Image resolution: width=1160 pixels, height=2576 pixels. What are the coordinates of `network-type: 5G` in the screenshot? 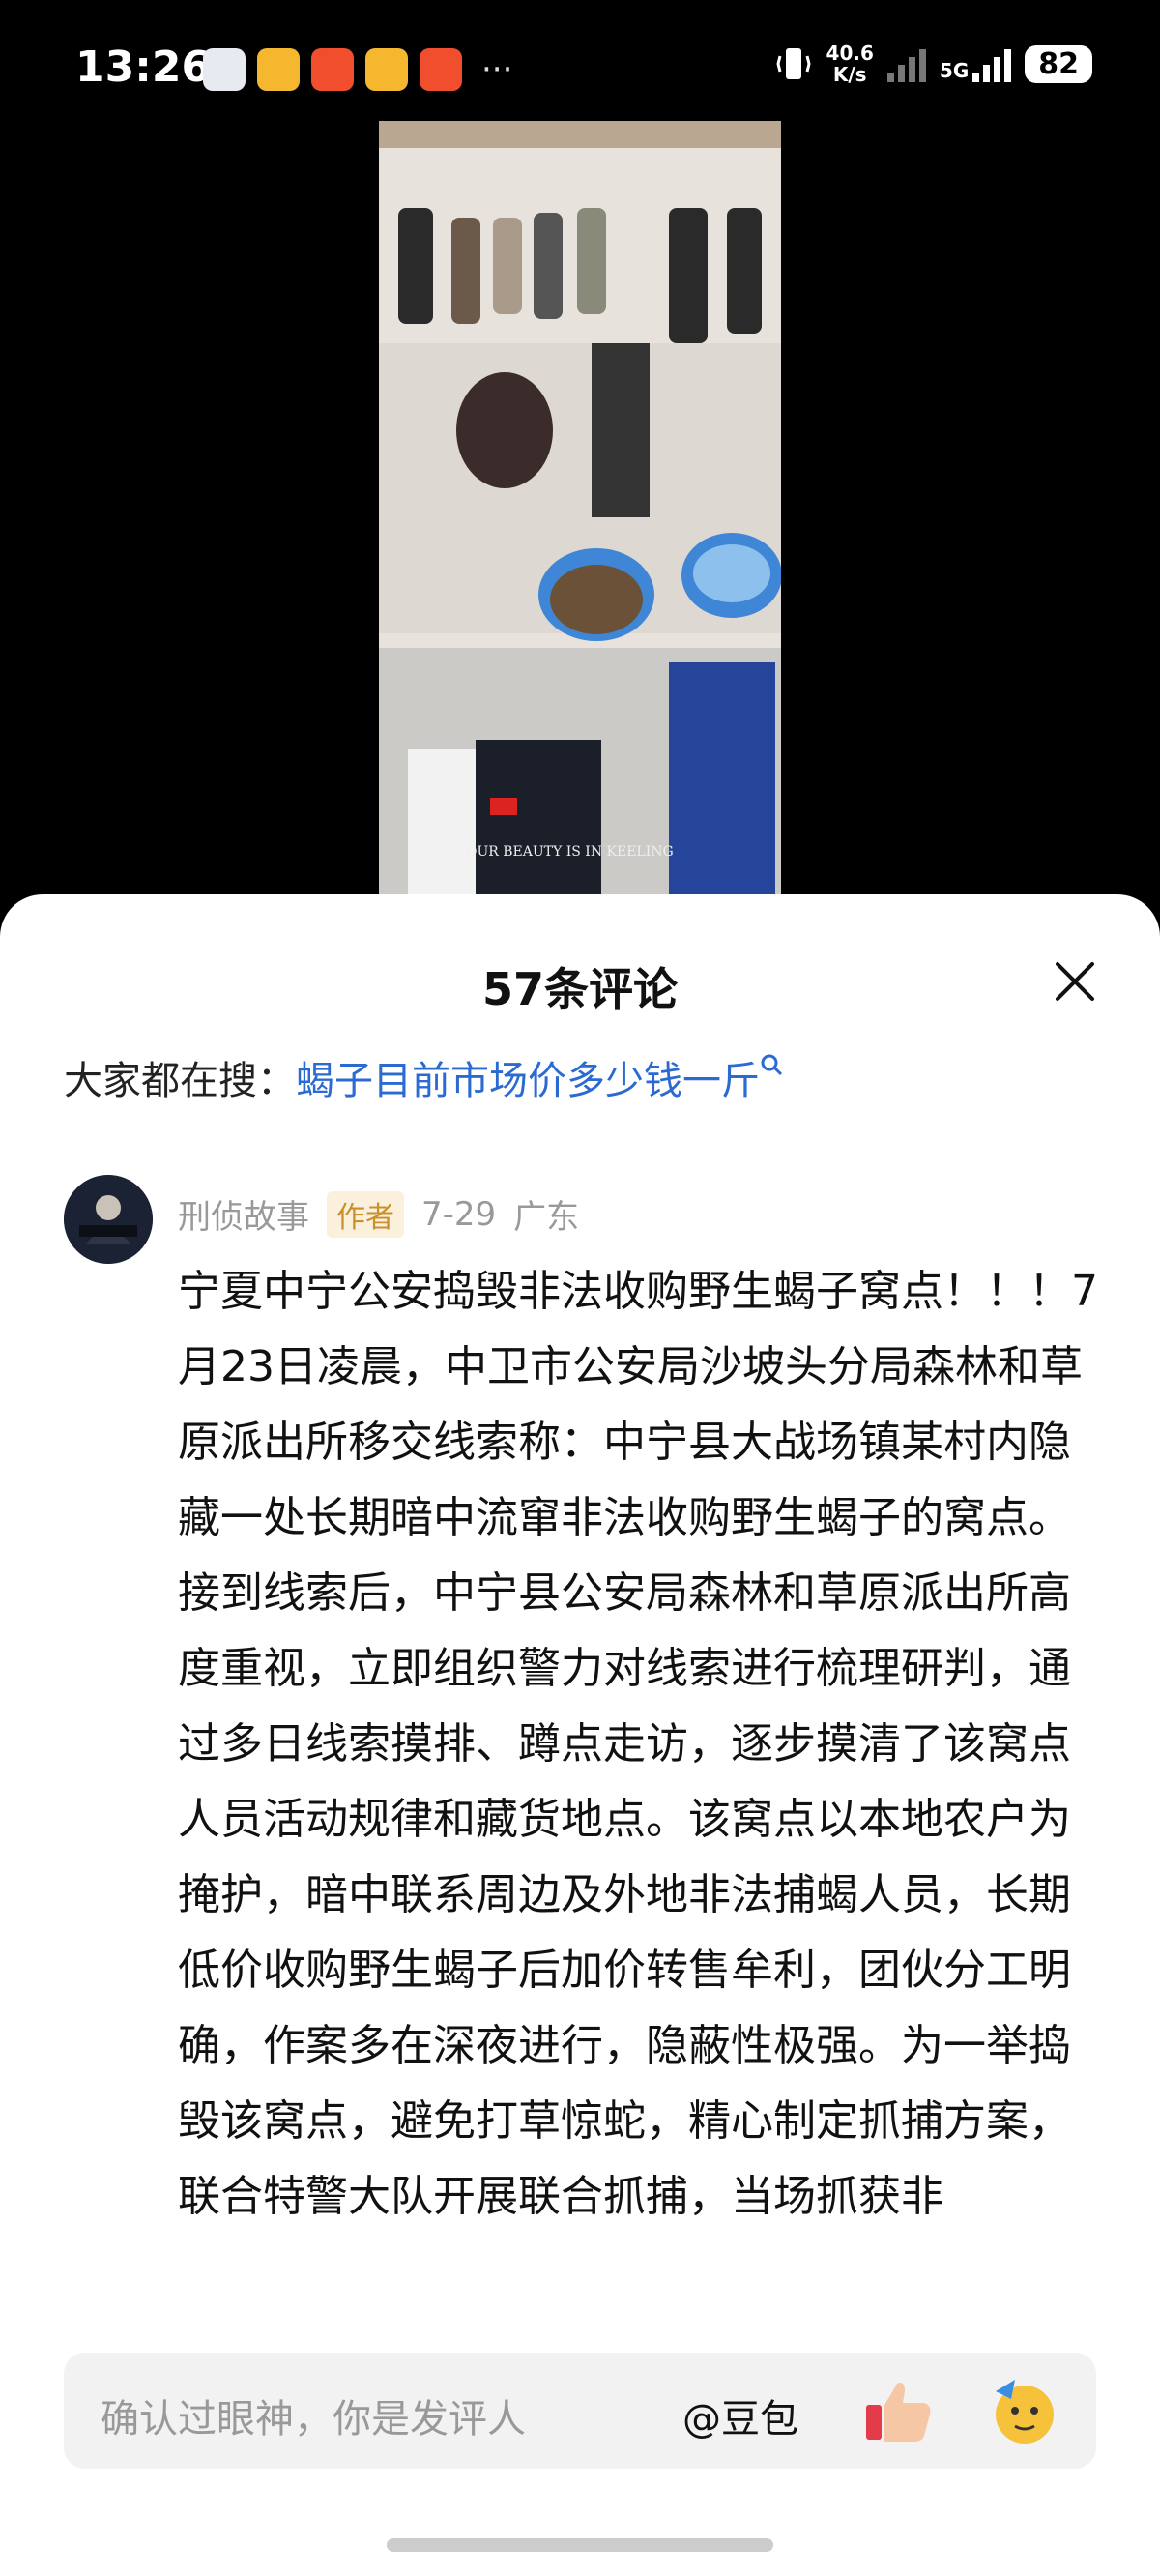 It's located at (955, 70).